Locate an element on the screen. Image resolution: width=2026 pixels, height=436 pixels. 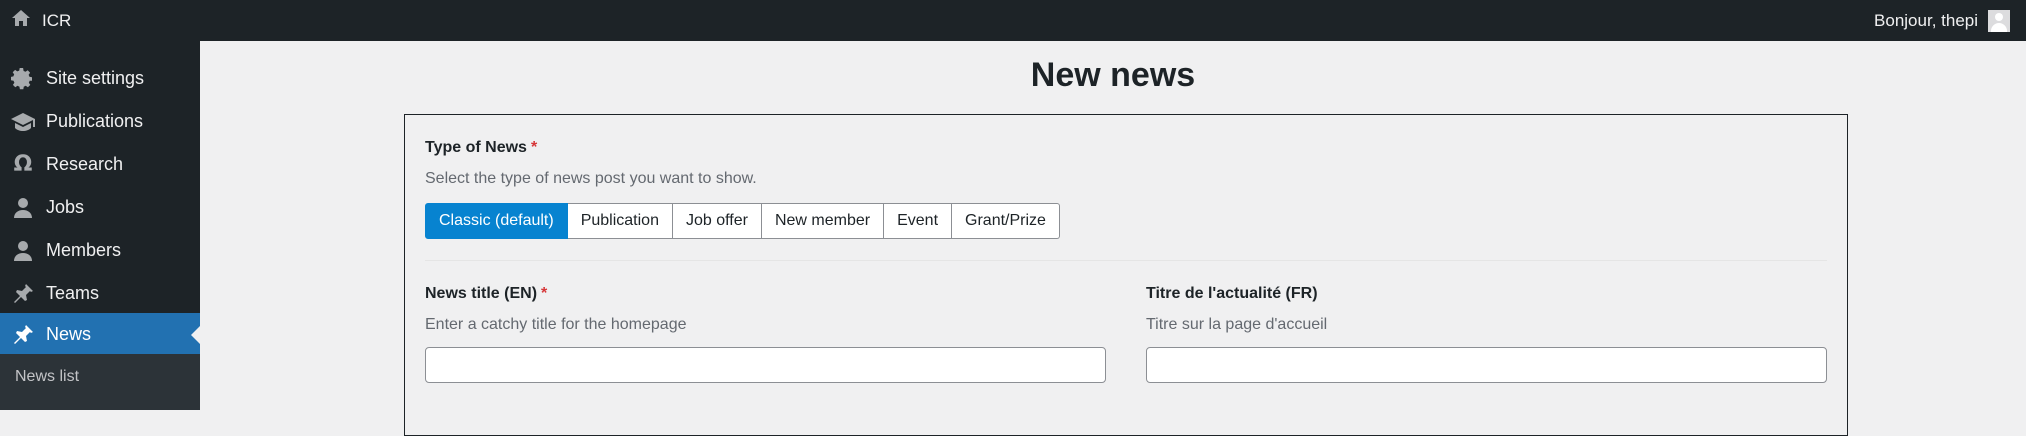
news-title-fr-label: Titre de l'actualité (FR) is located at coordinates (1232, 294).